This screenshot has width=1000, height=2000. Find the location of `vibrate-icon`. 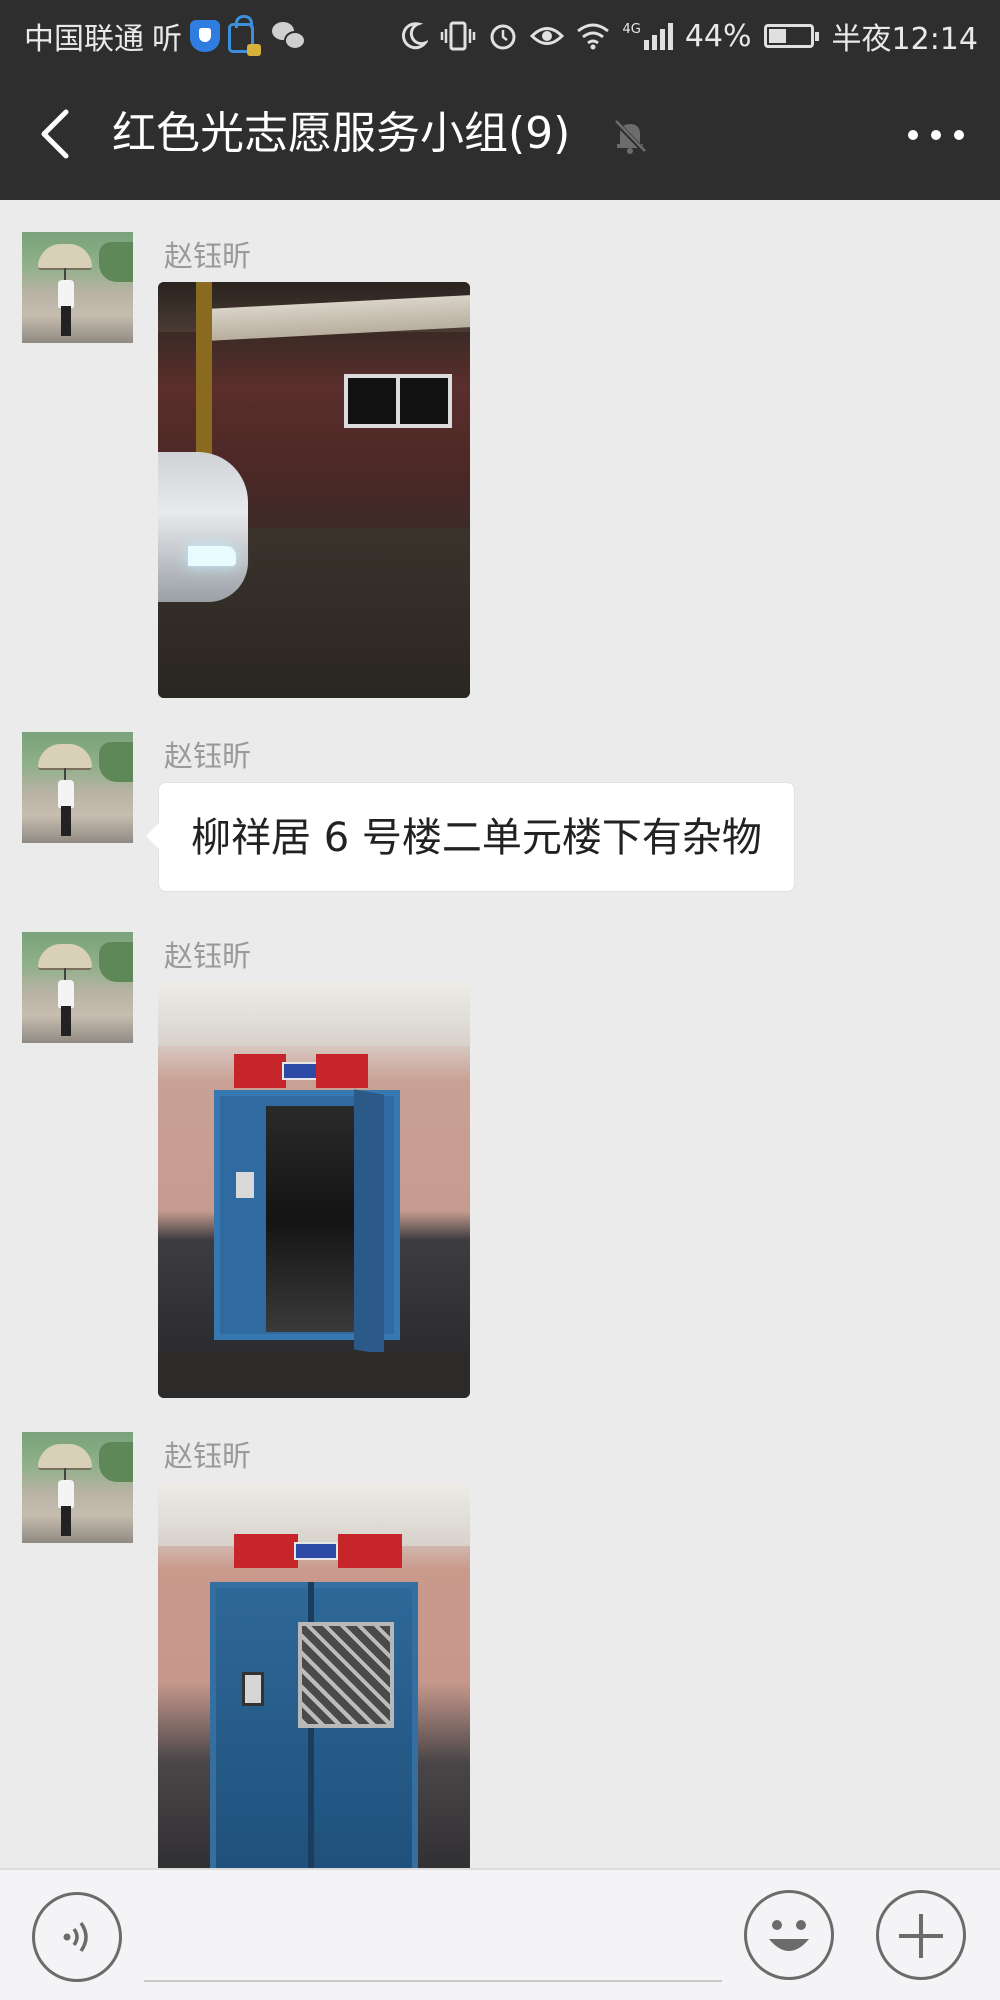

vibrate-icon is located at coordinates (458, 36).